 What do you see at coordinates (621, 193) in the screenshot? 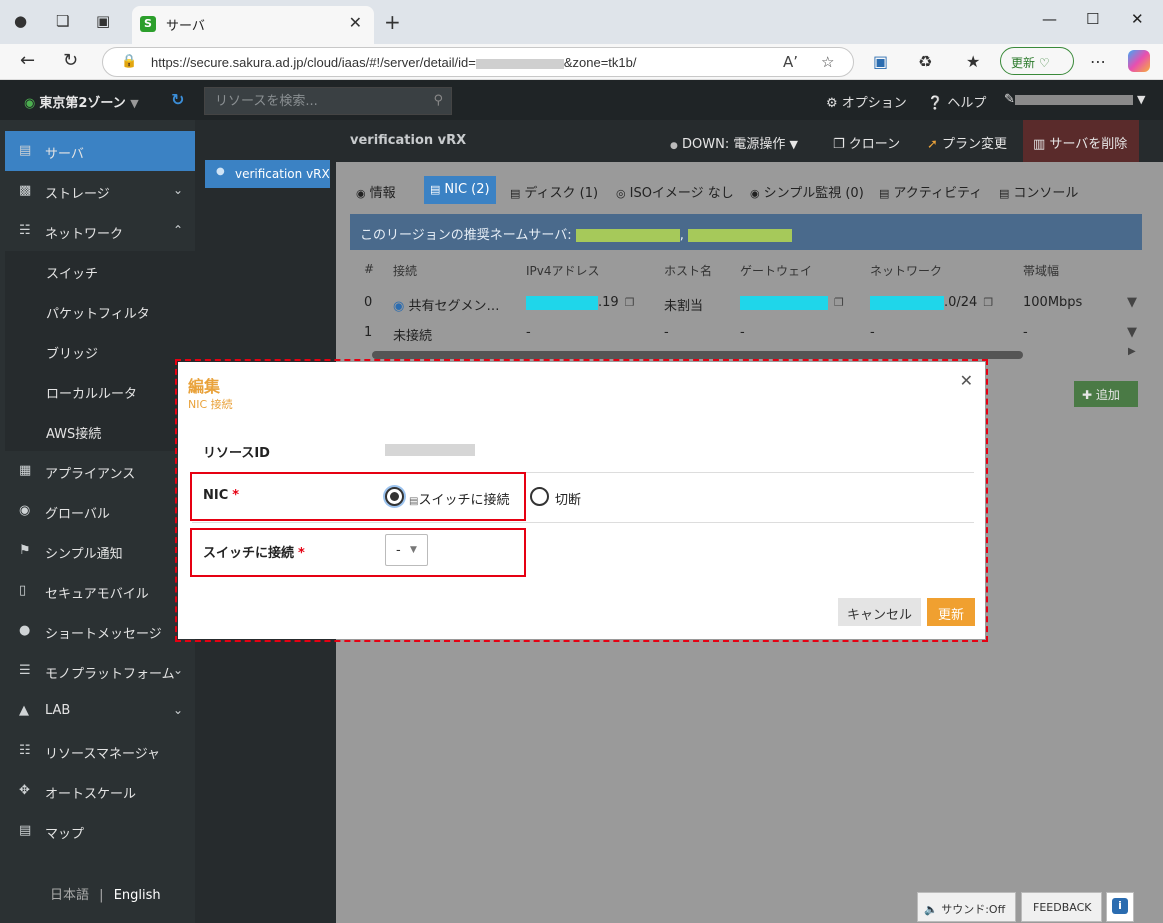
I see `cd-icon: ◎` at bounding box center [621, 193].